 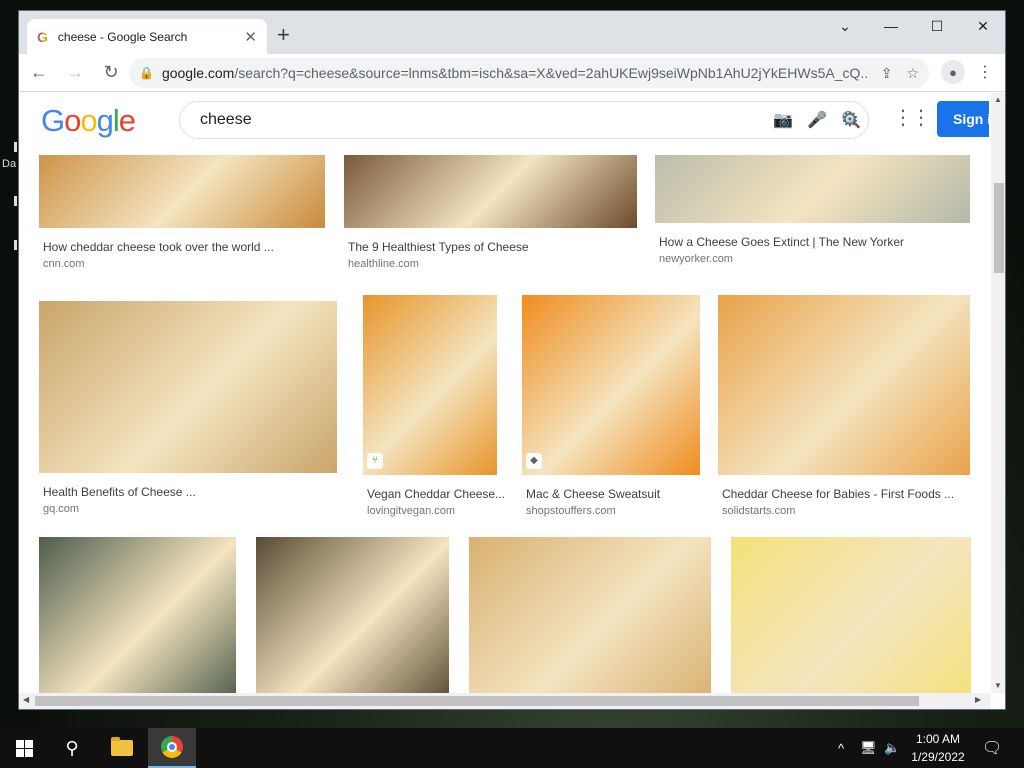 What do you see at coordinates (534, 461) in the screenshot?
I see `tag-icon: ◆` at bounding box center [534, 461].